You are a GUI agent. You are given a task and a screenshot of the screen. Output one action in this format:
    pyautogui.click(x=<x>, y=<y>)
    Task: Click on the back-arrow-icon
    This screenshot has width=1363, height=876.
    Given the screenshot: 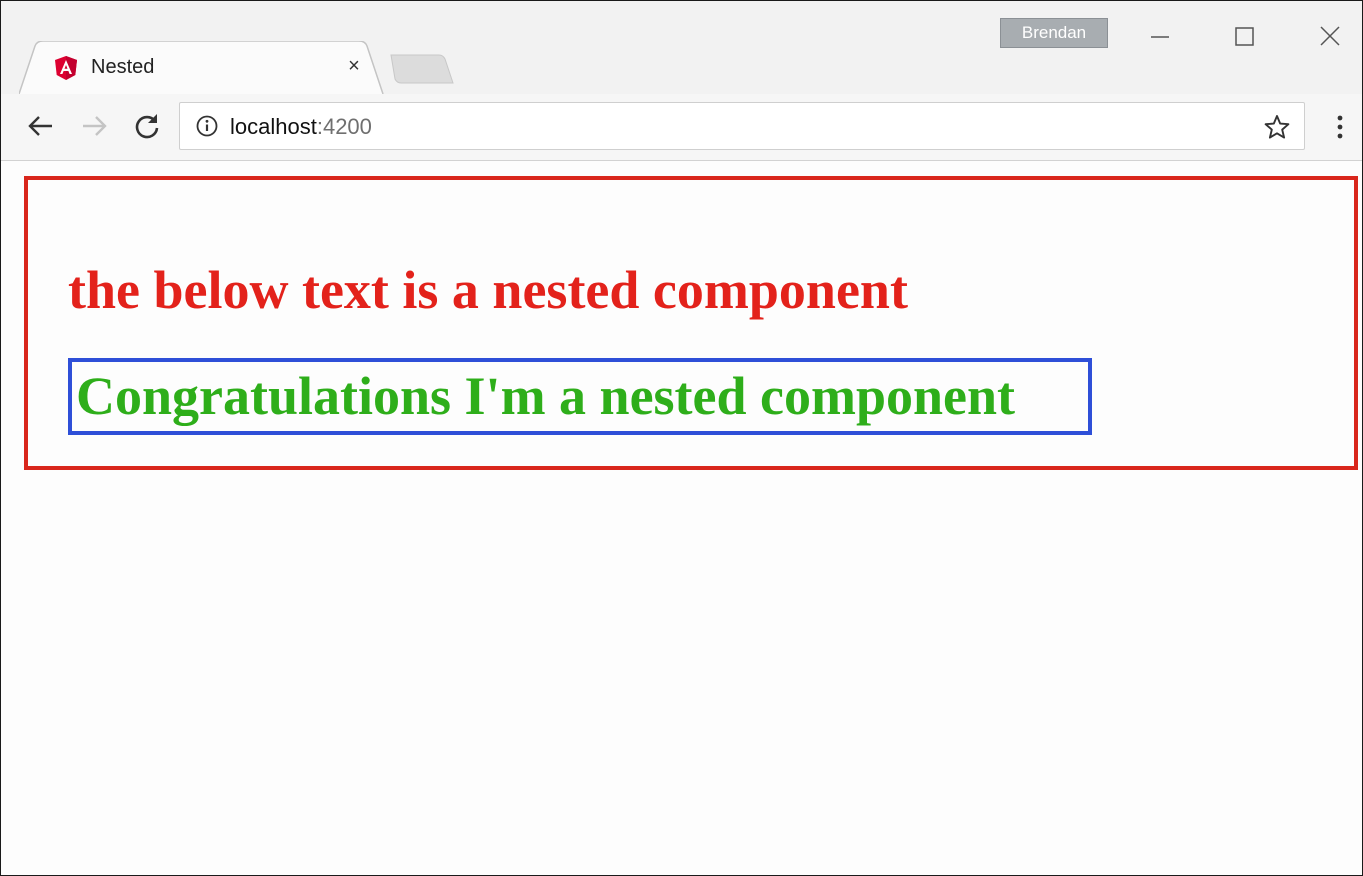 What is the action you would take?
    pyautogui.click(x=41, y=126)
    